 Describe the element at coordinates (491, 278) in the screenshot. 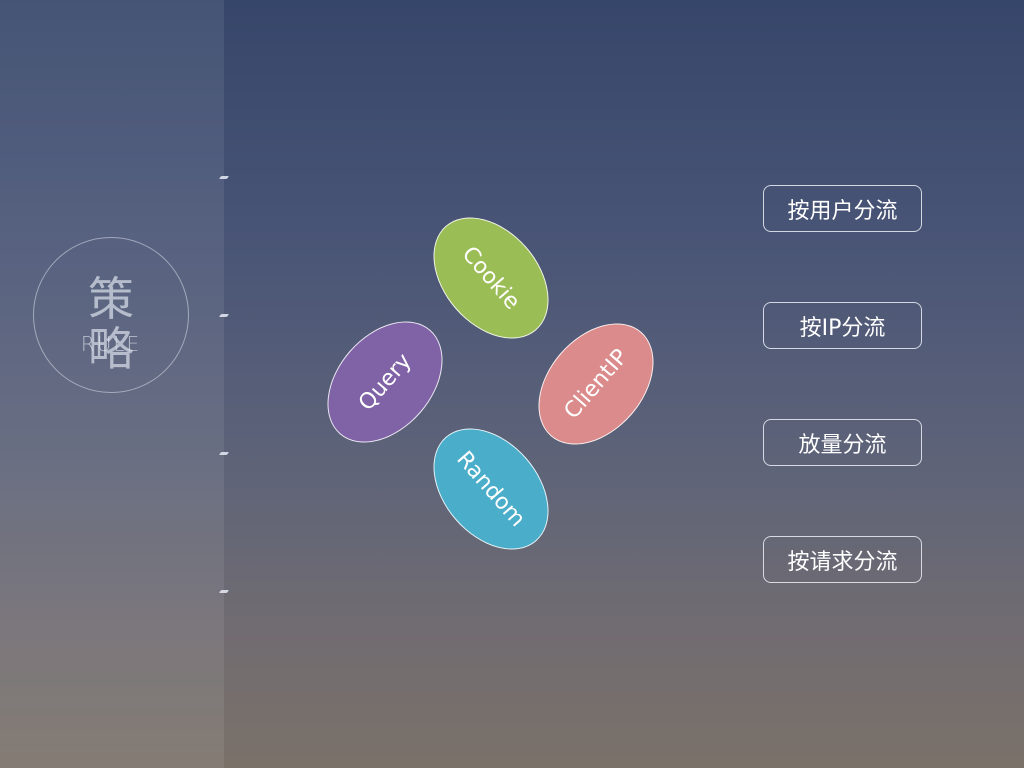

I see `petal-cookie-label: Cookie` at that location.